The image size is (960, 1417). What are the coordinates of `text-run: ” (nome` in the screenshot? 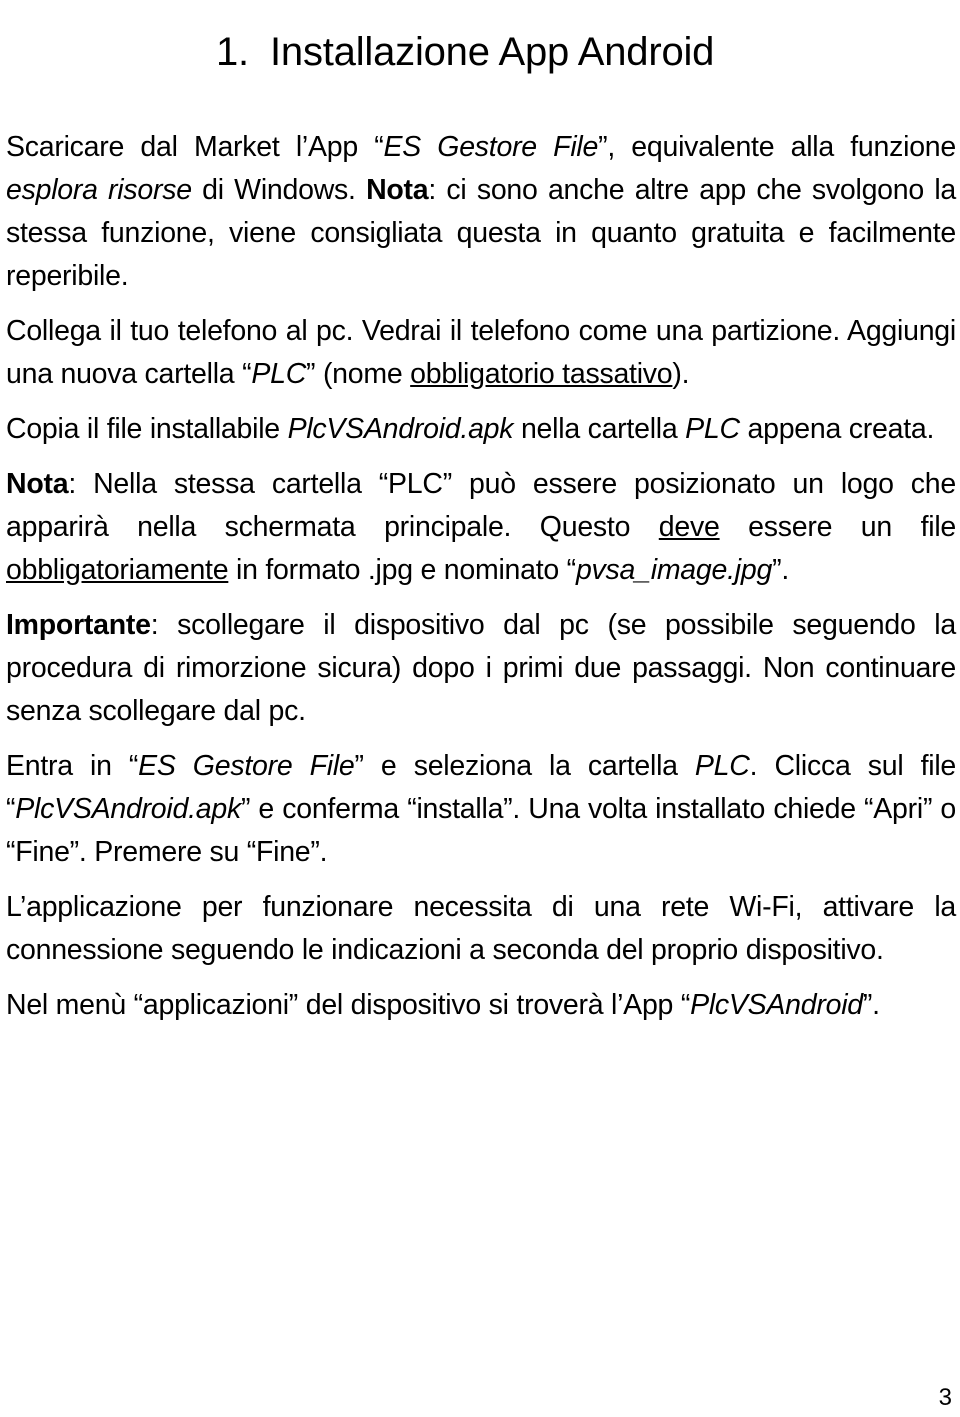 It's located at (358, 374).